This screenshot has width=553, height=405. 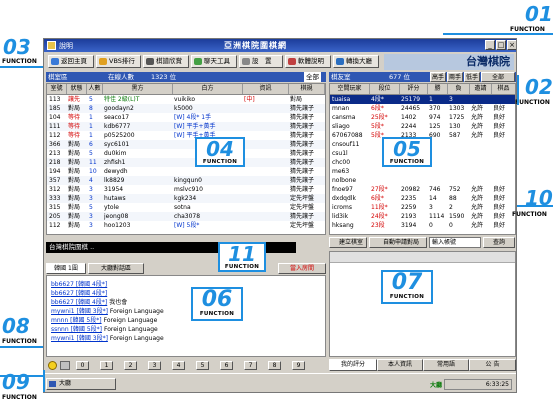 What do you see at coordinates (52, 365) in the screenshot?
I see `emoticon-icon` at bounding box center [52, 365].